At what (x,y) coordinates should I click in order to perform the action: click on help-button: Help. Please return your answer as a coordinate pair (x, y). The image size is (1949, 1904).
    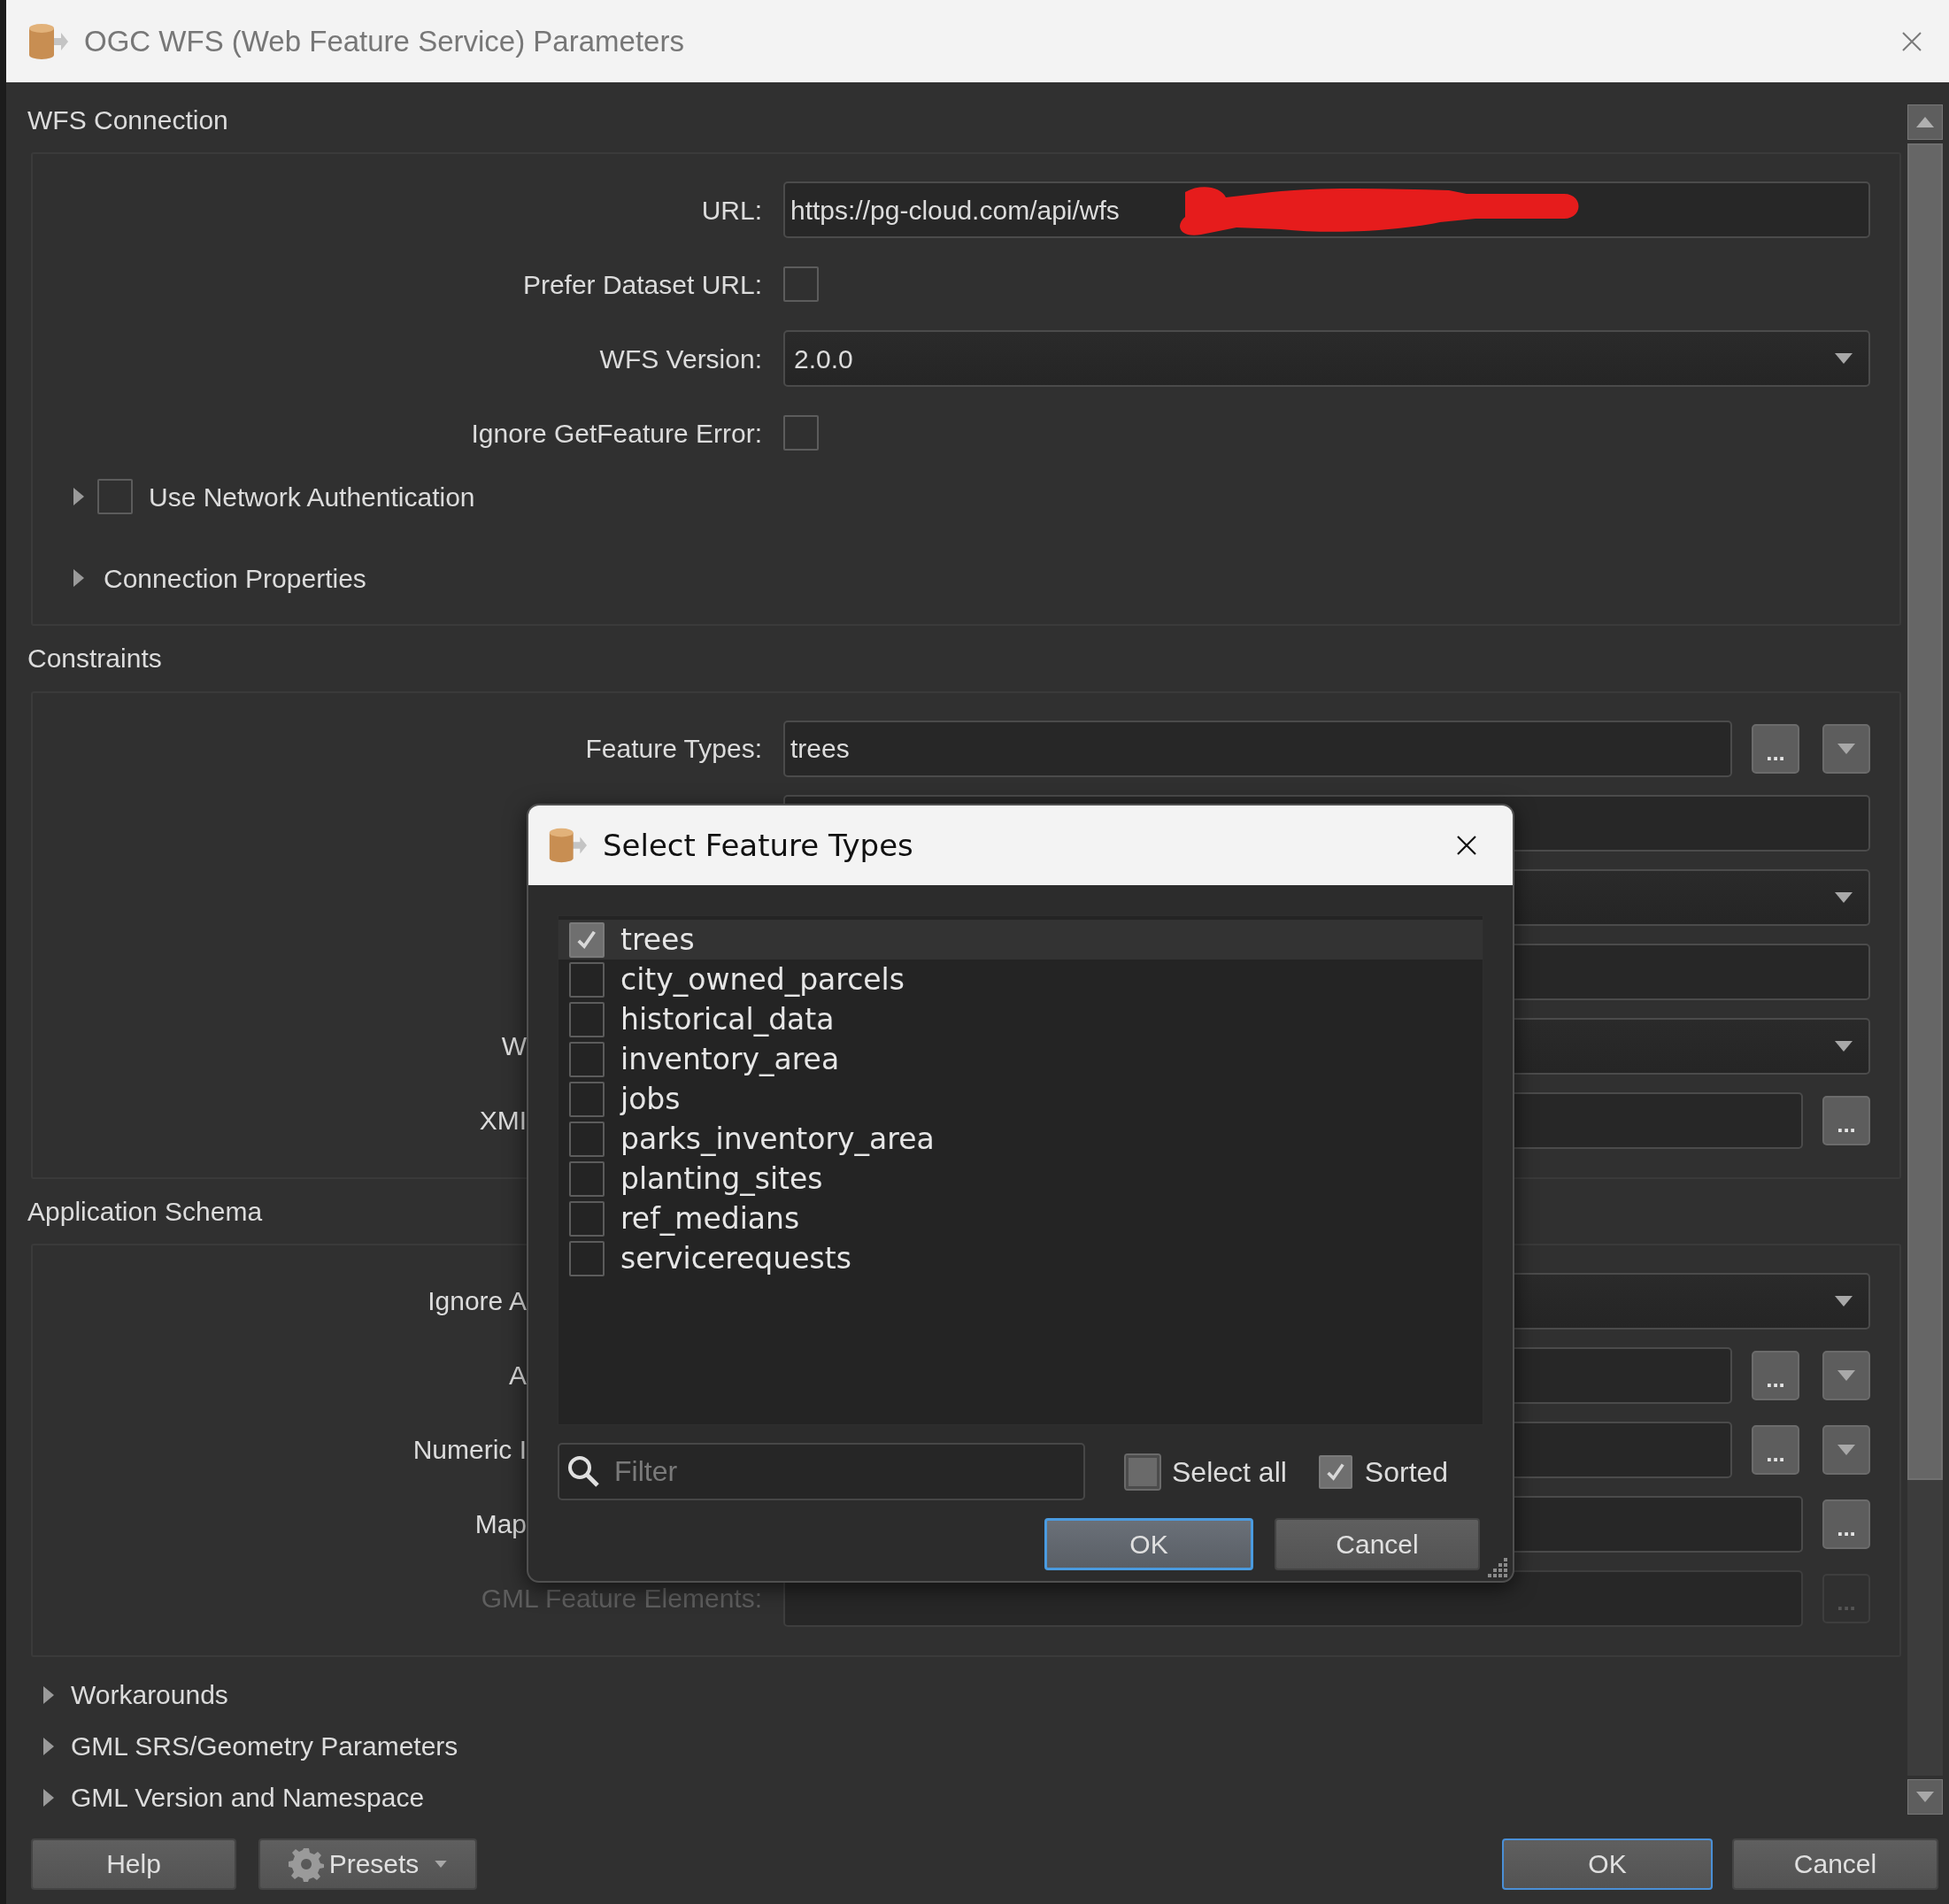
    Looking at the image, I should click on (133, 1864).